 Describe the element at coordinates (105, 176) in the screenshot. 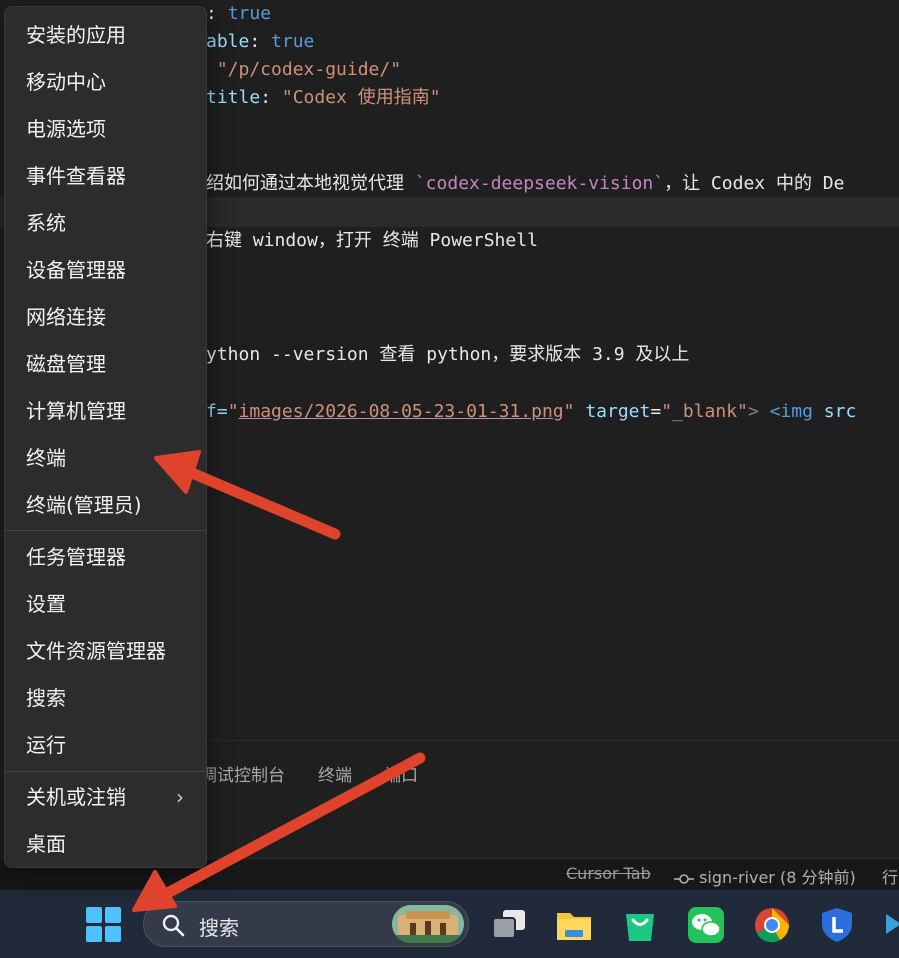

I see `menu-item-event-viewer: 事件查看器` at that location.